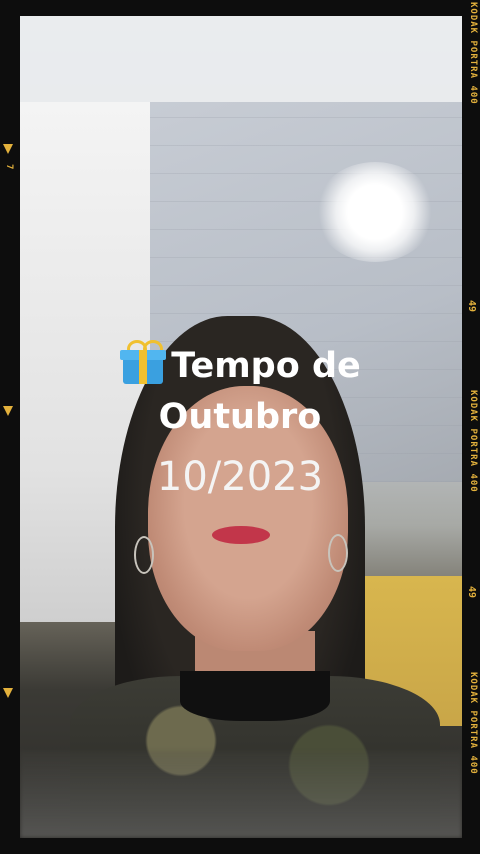 This screenshot has width=480, height=854. What do you see at coordinates (266, 366) in the screenshot?
I see `caption-text-line-1: Tempo de` at bounding box center [266, 366].